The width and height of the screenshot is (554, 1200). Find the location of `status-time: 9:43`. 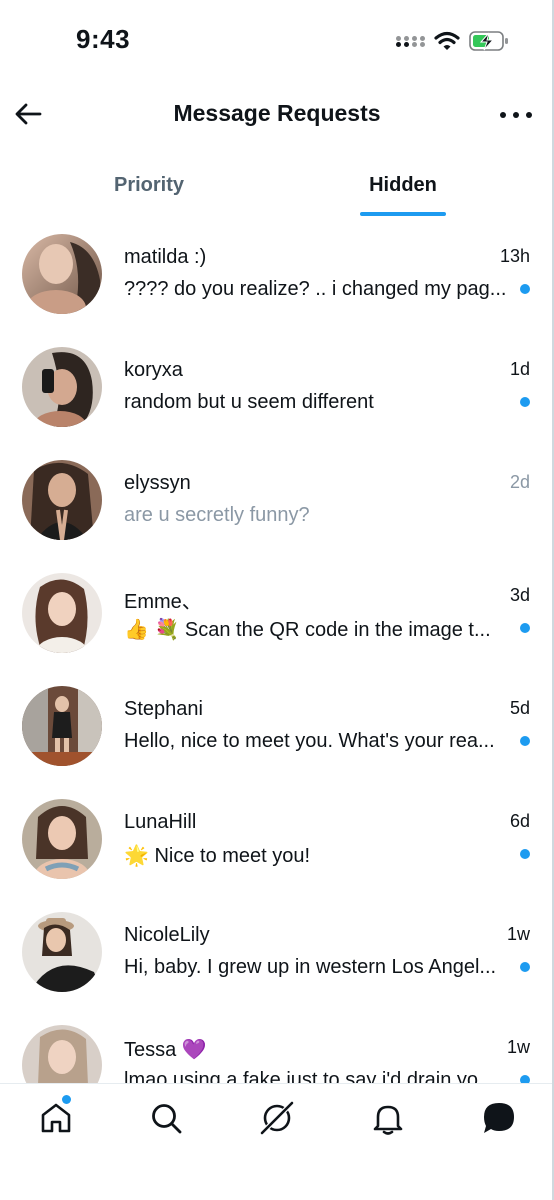

status-time: 9:43 is located at coordinates (103, 39).